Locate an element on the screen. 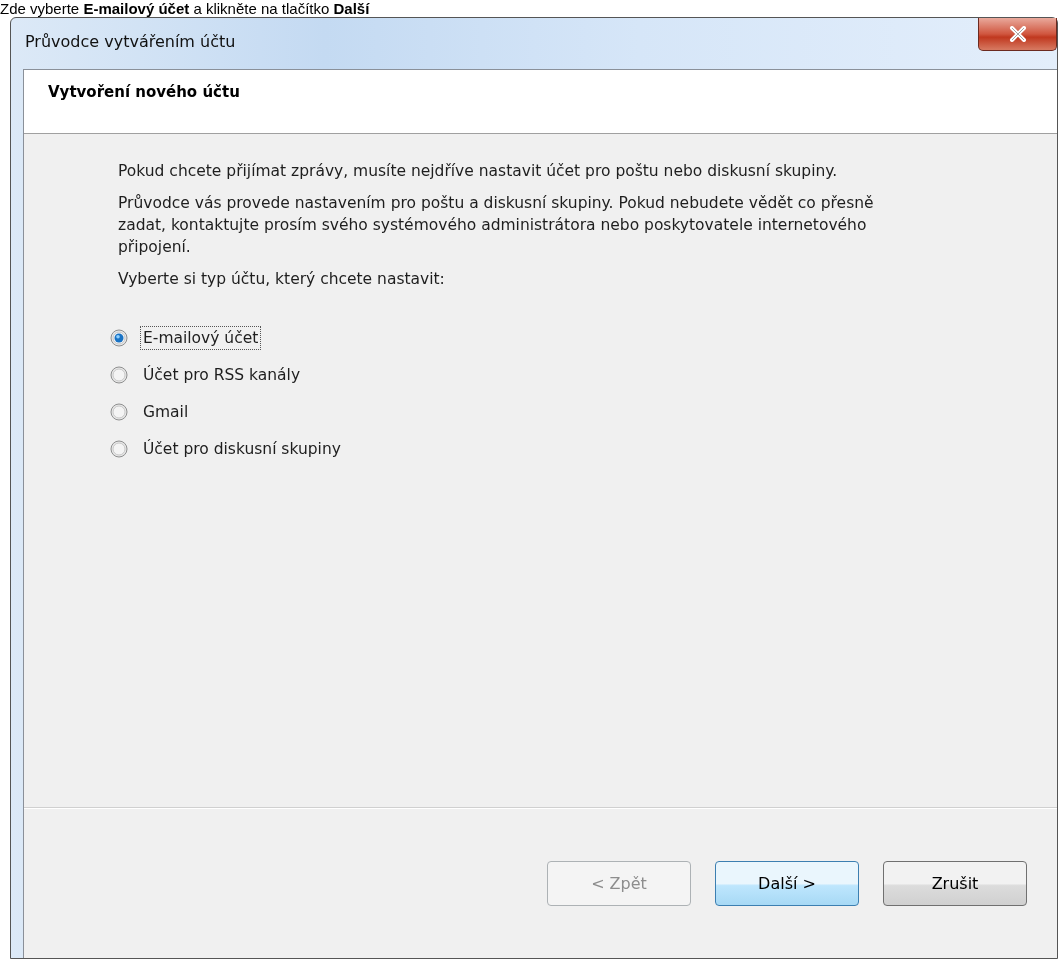  description-text: Pokud chcete přijímat zprávy, musíte nejdříve nastavit účet pro poštu nebo diskusní skupiny. is located at coordinates (478, 171).